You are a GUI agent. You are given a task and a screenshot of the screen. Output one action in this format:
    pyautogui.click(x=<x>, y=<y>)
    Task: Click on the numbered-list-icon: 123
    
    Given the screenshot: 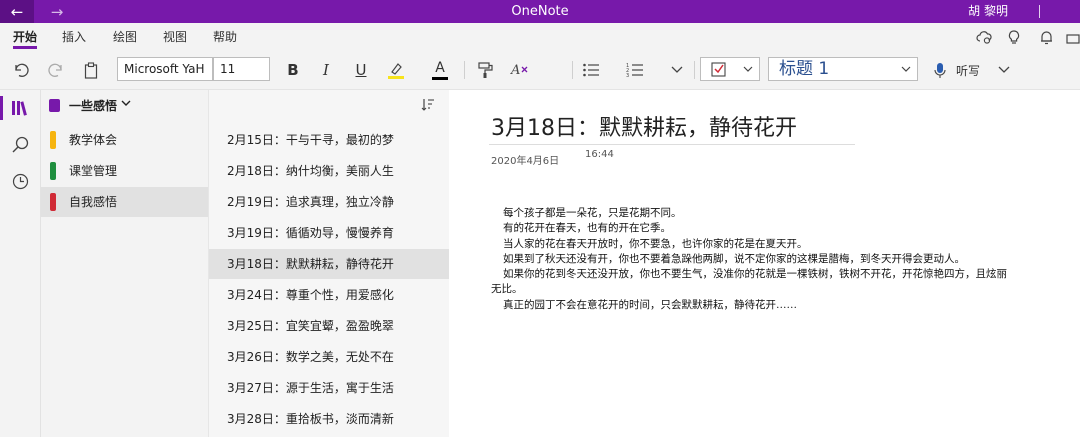 What is the action you would take?
    pyautogui.click(x=634, y=70)
    